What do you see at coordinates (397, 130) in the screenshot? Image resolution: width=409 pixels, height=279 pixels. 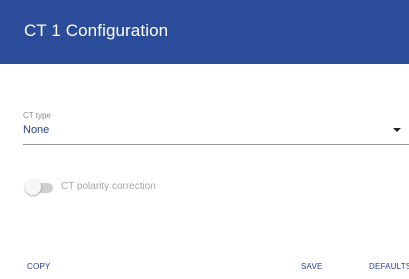 I see `dropdown-arrow-icon` at bounding box center [397, 130].